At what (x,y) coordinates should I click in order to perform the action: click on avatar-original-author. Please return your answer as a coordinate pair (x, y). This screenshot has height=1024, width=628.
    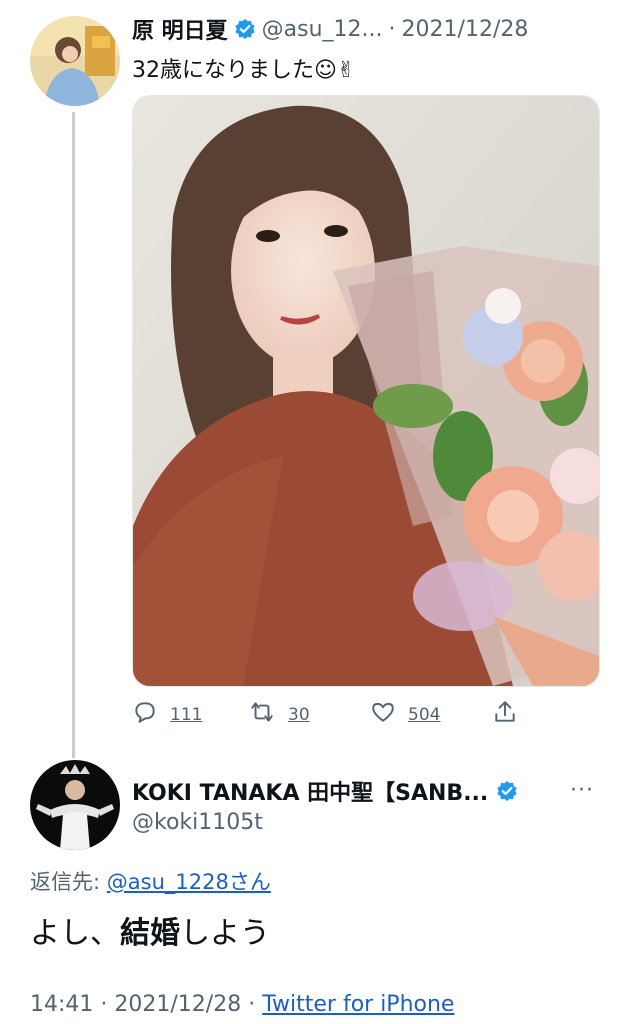
    Looking at the image, I should click on (75, 61).